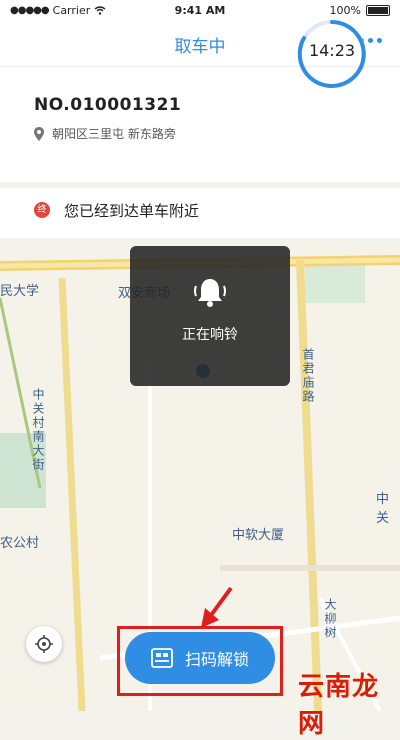  I want to click on location-pin-icon, so click(39, 133).